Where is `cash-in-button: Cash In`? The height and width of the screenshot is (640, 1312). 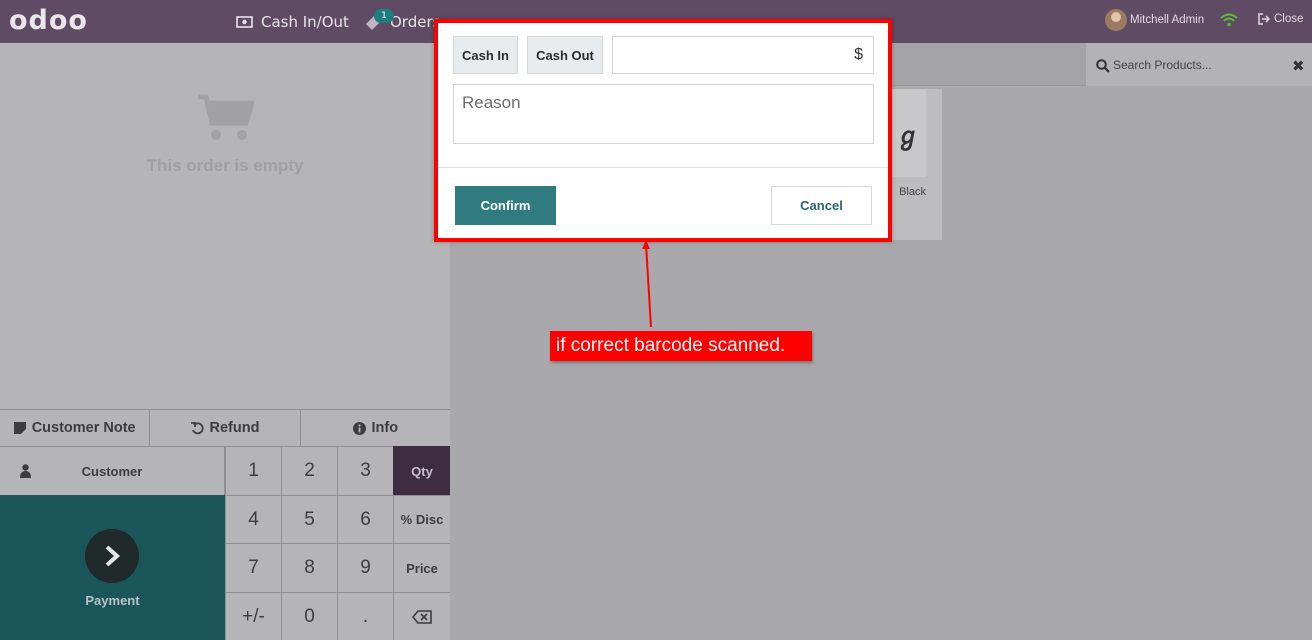 cash-in-button: Cash In is located at coordinates (485, 55).